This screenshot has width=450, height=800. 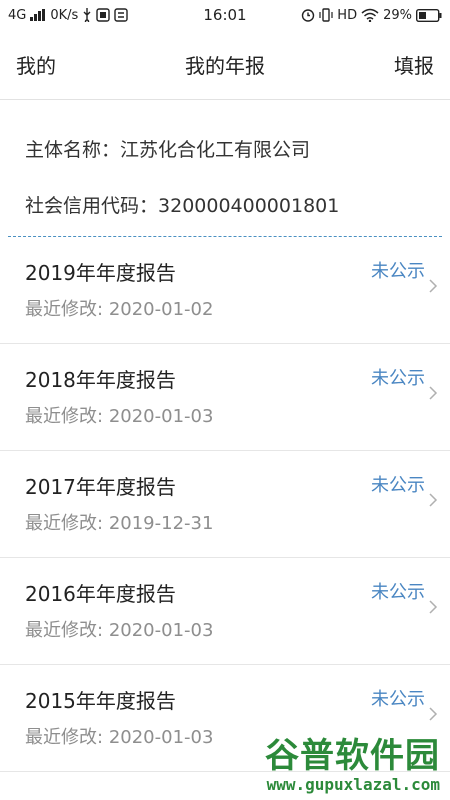 What do you see at coordinates (87, 15) in the screenshot?
I see `usb-icon` at bounding box center [87, 15].